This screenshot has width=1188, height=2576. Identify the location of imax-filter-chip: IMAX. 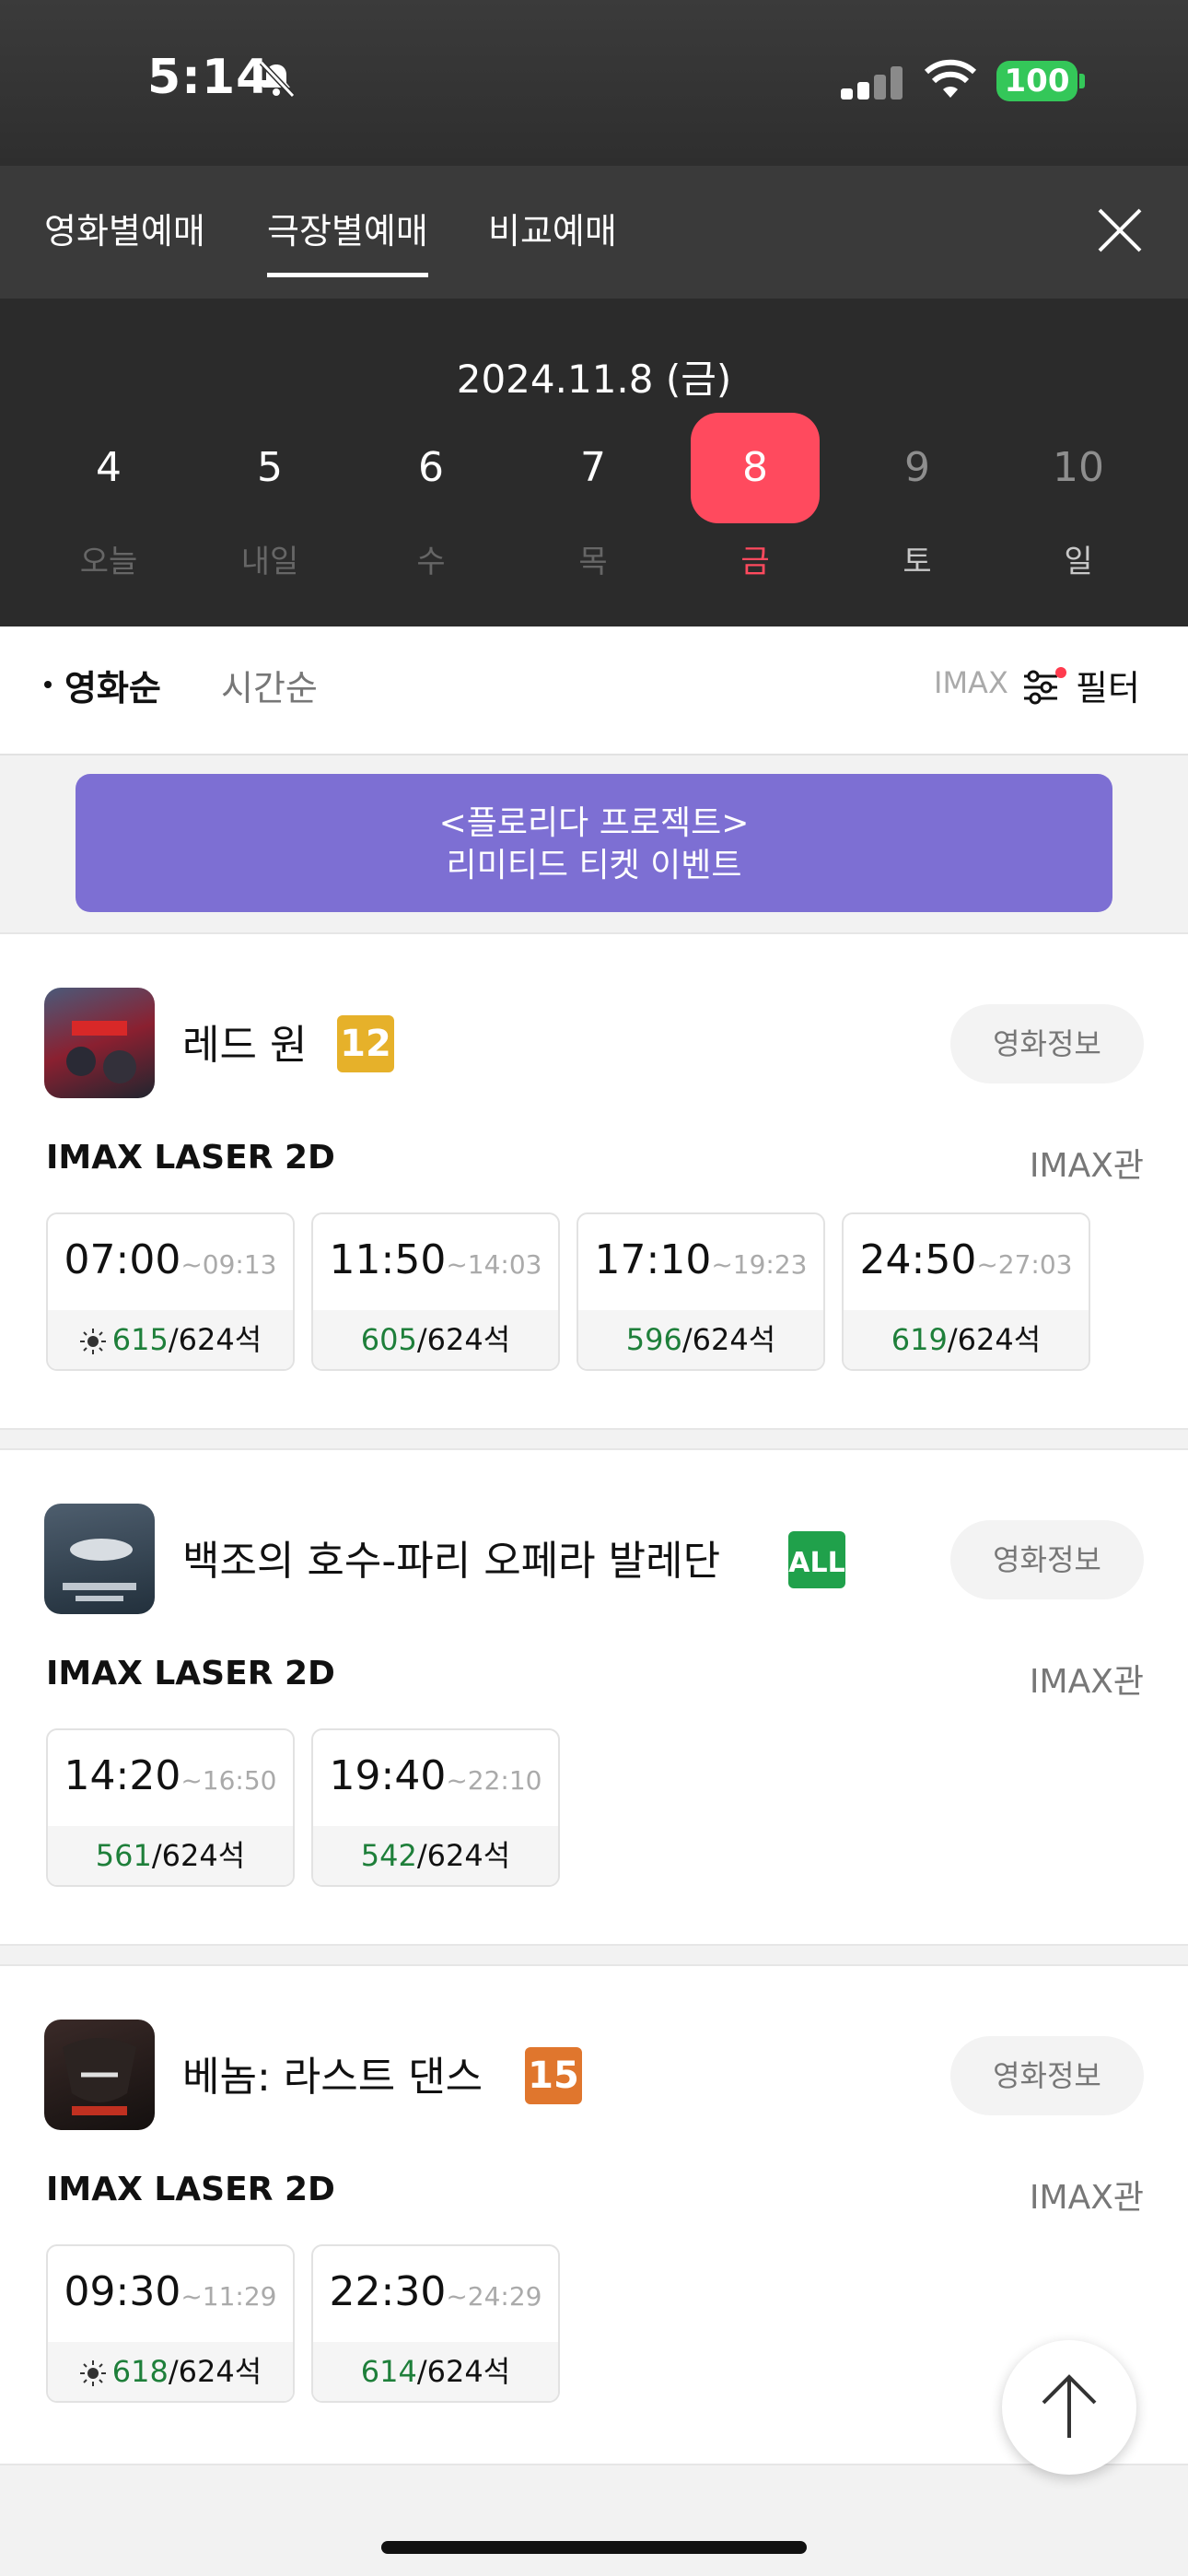
(971, 682).